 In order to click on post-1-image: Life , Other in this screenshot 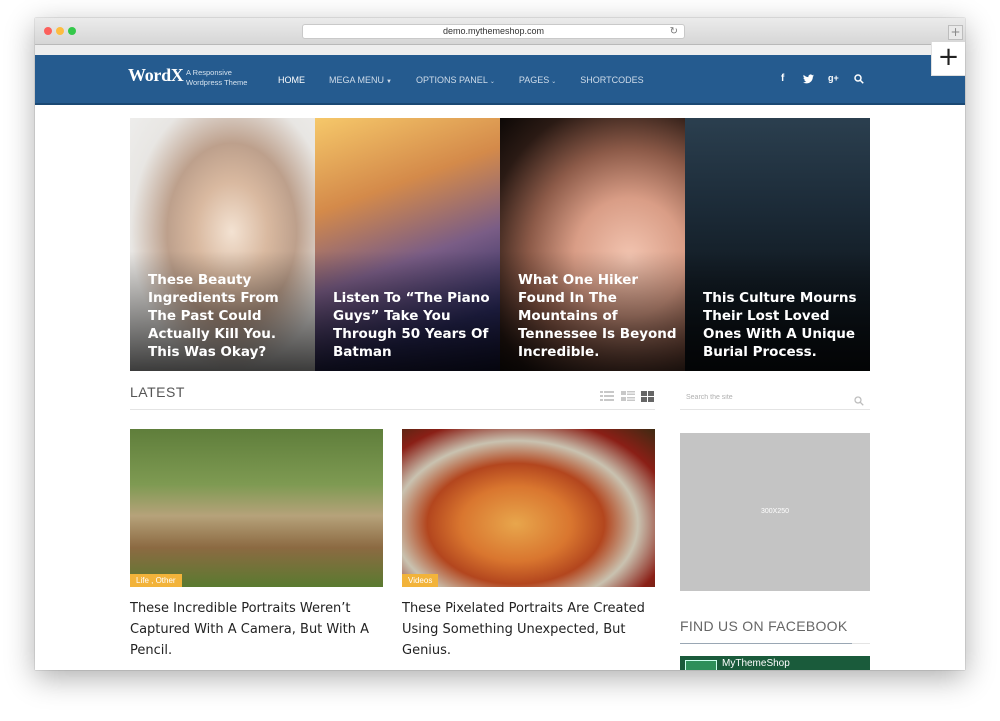, I will do `click(256, 508)`.